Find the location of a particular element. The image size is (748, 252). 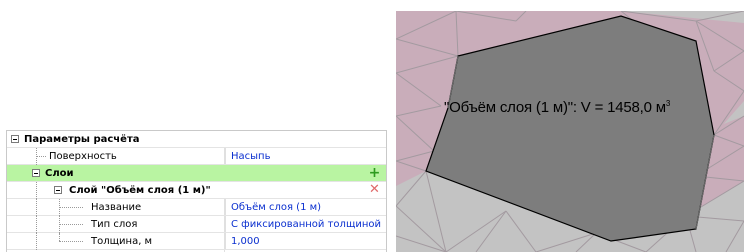

delete-layer-button: ✕ is located at coordinates (374, 190).